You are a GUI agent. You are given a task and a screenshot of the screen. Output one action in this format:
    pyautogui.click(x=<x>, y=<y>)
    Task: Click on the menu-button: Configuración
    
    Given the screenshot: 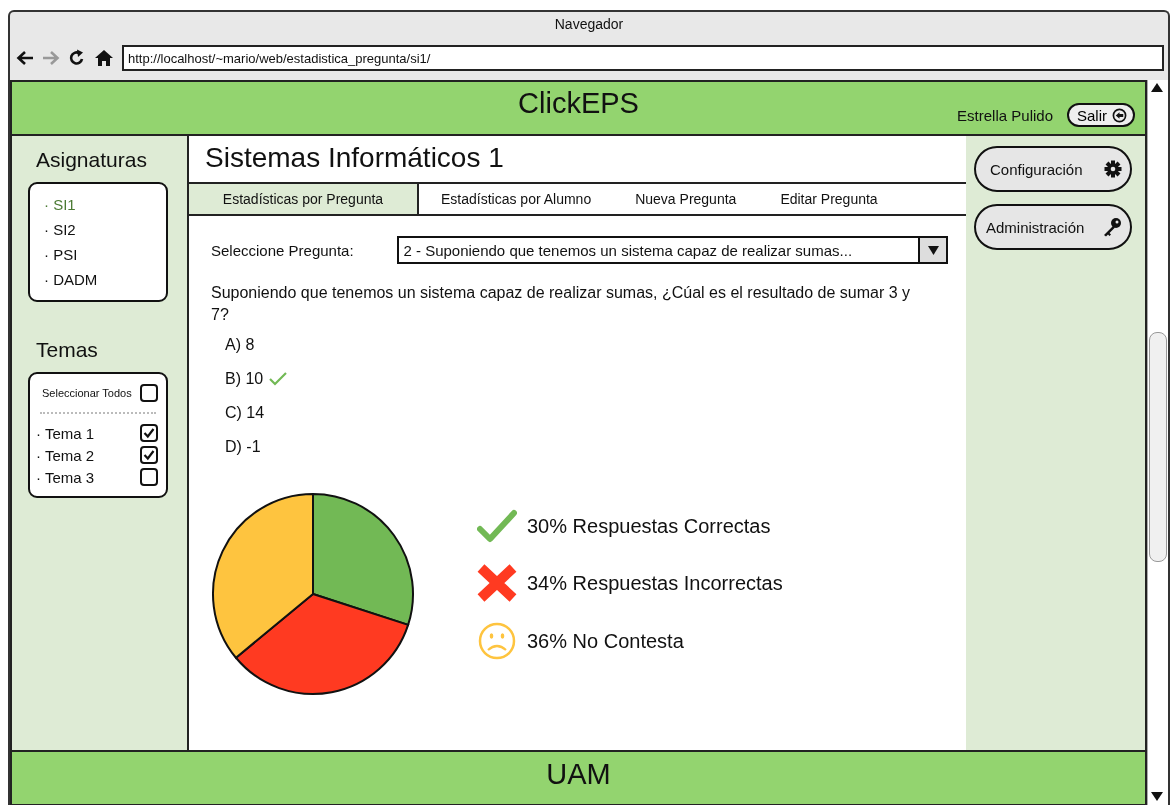 What is the action you would take?
    pyautogui.click(x=1053, y=169)
    